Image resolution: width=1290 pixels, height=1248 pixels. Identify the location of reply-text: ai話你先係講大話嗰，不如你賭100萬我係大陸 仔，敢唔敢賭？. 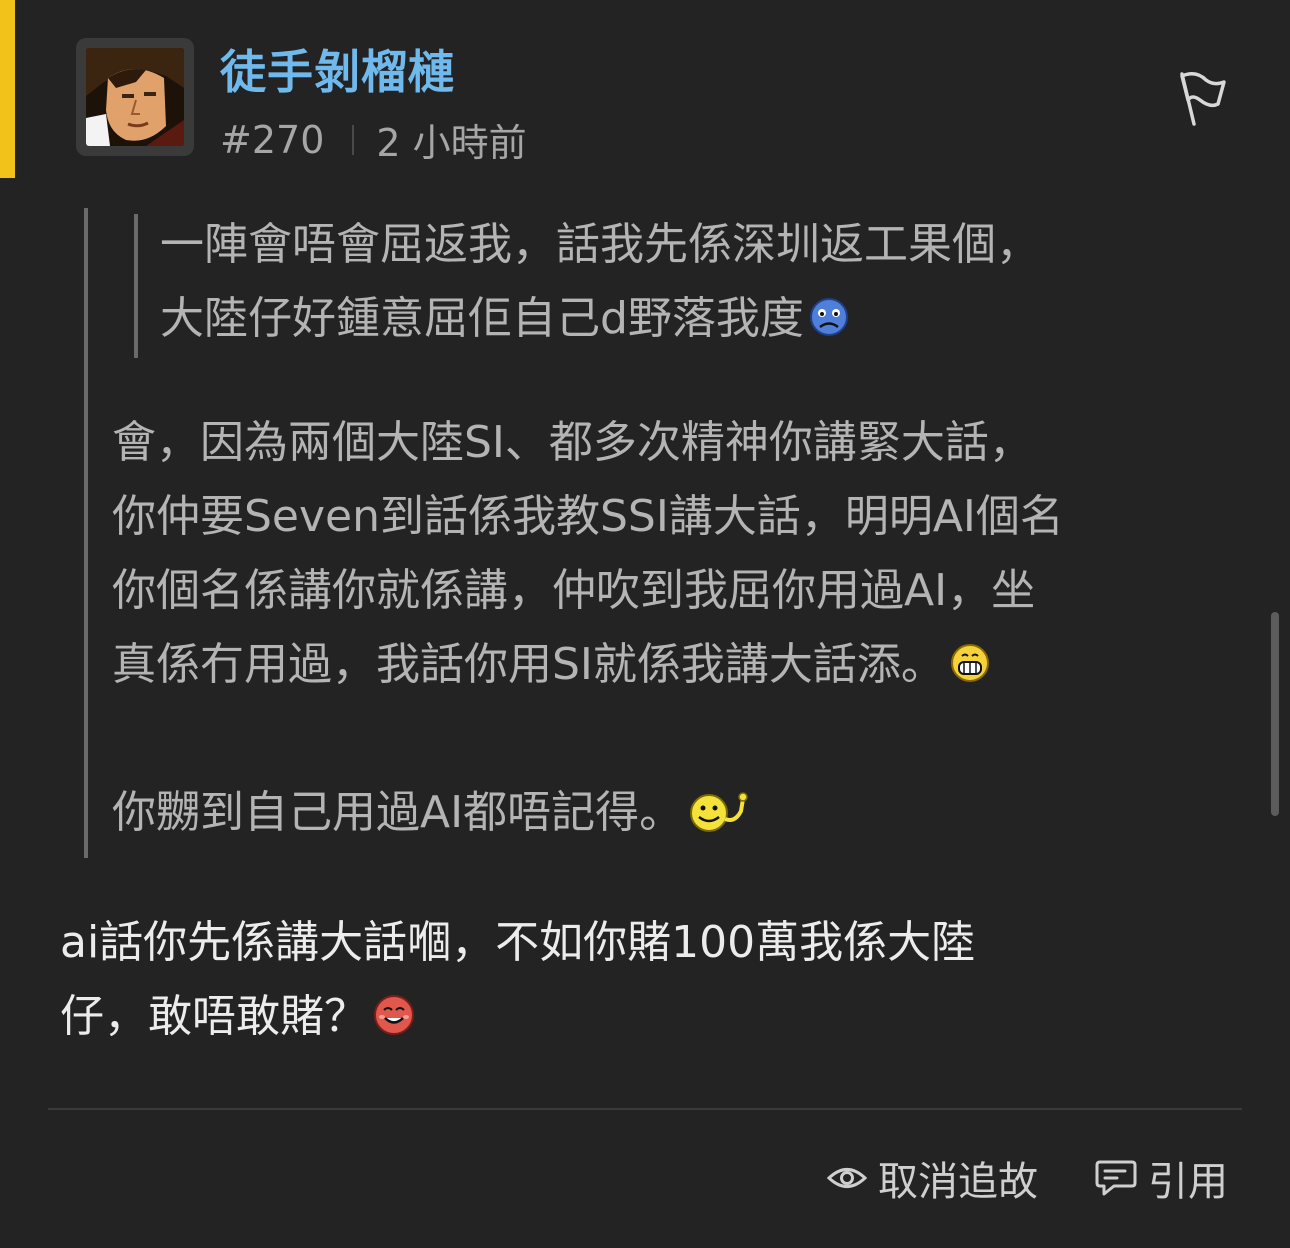
(517, 980).